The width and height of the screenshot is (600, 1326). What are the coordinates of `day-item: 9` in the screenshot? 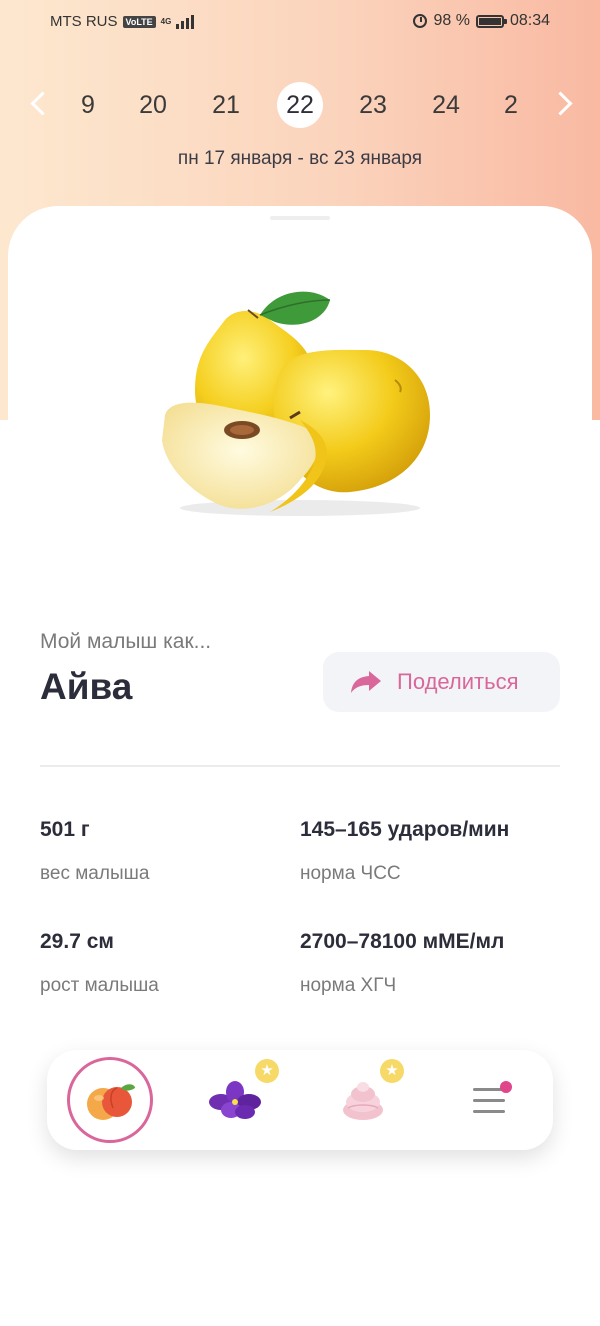 It's located at (88, 105).